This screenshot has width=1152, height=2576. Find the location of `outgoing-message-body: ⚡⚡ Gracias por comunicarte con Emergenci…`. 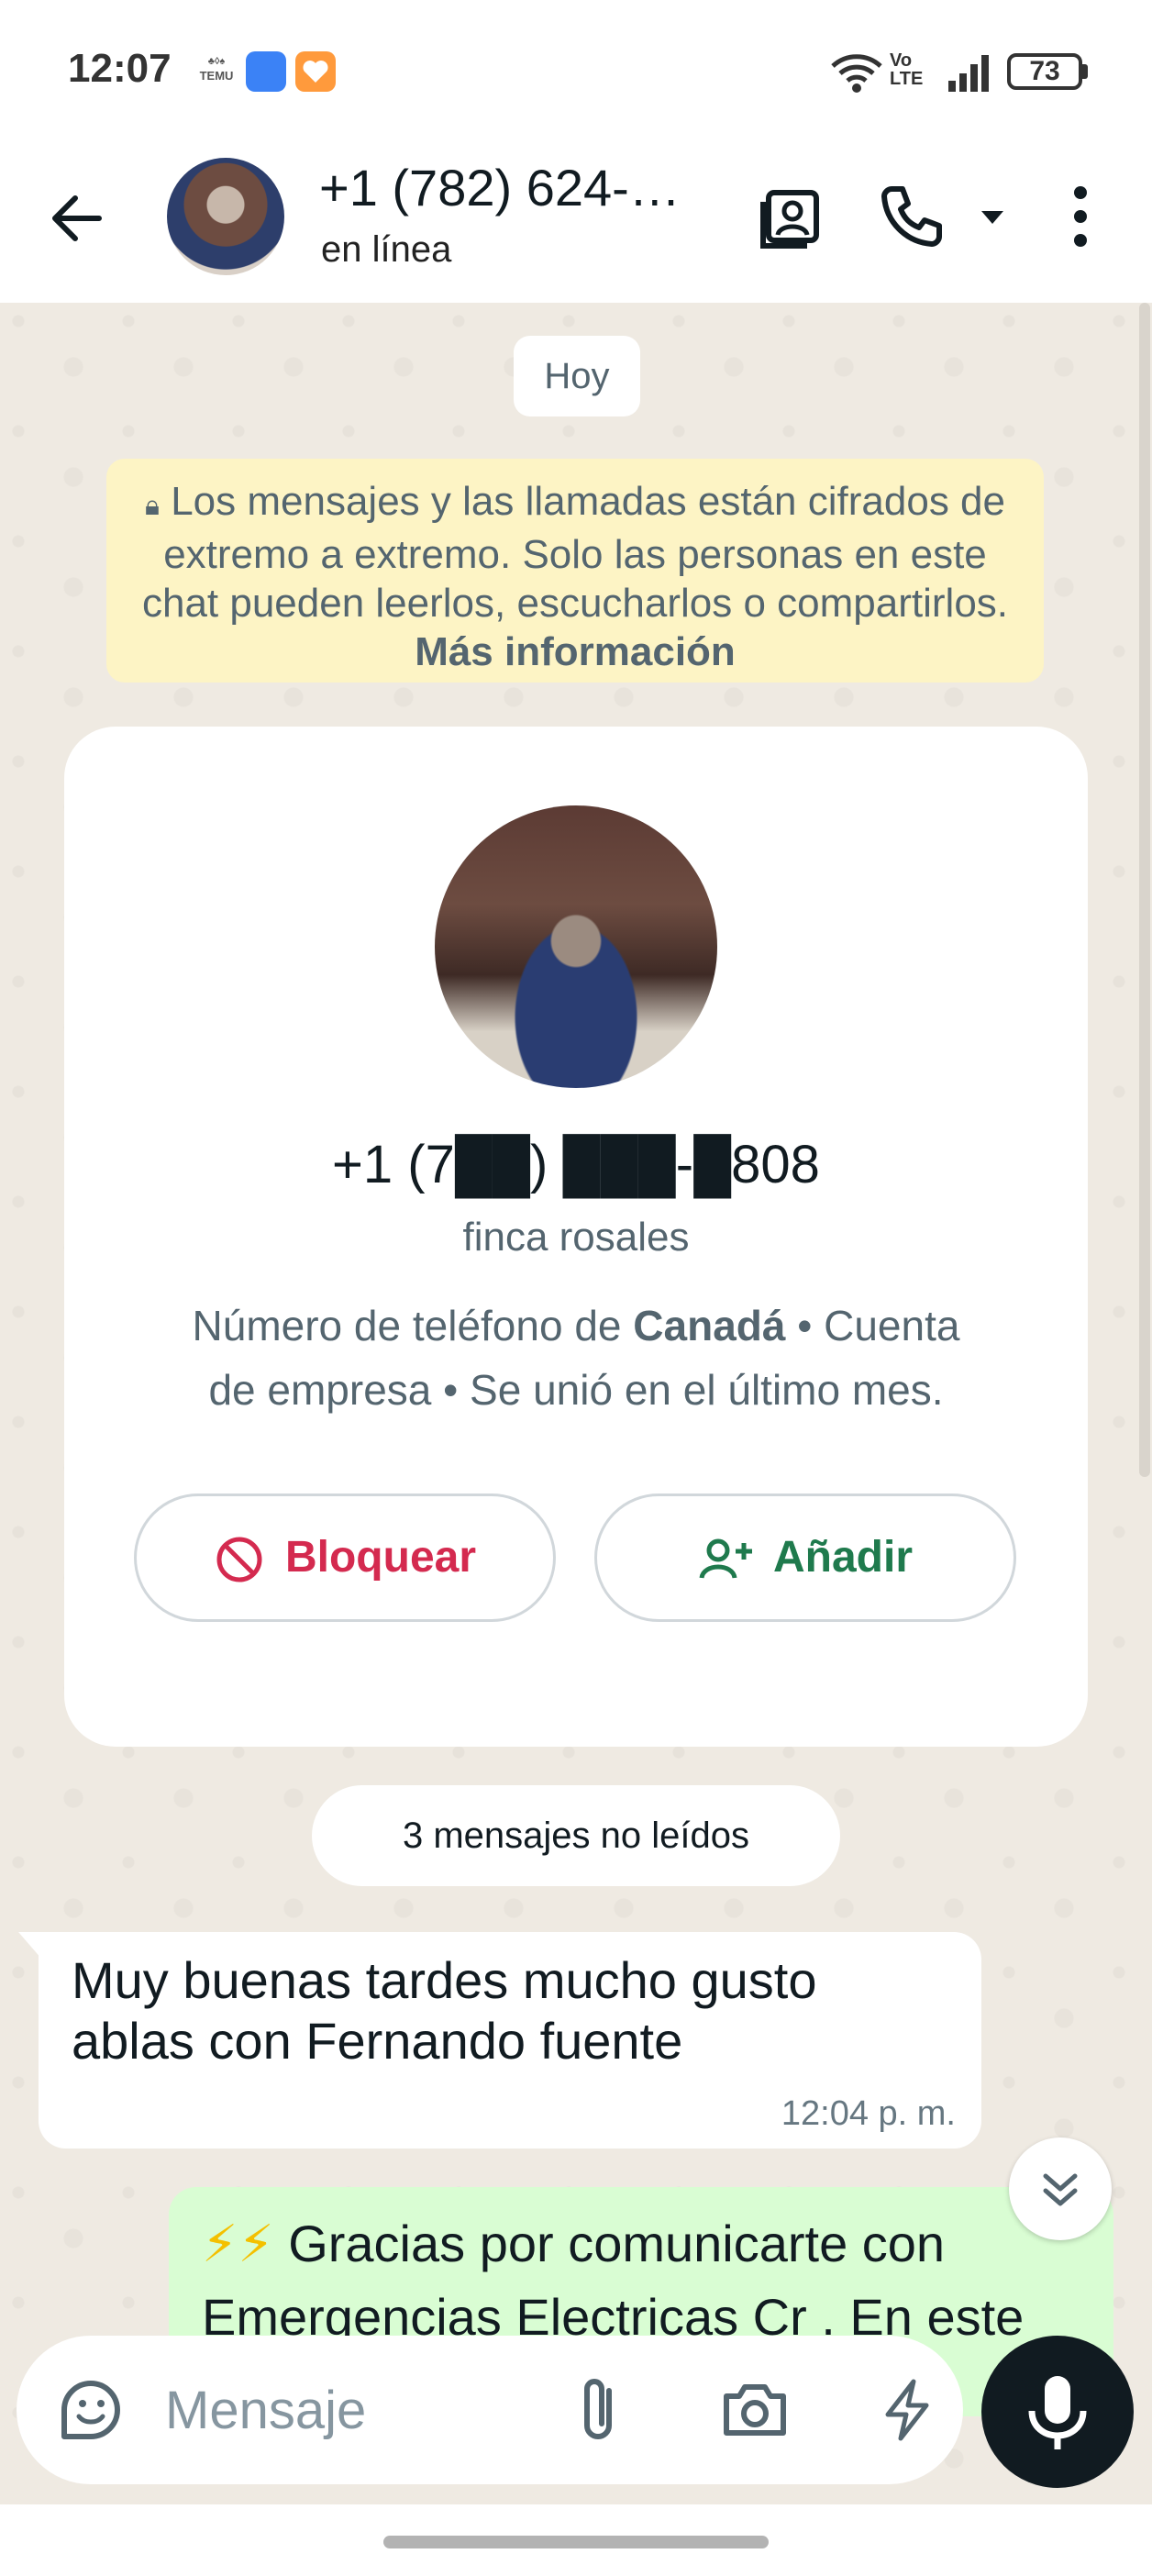

outgoing-message-body: ⚡⚡ Gracias por comunicarte con Emergenci… is located at coordinates (641, 2280).